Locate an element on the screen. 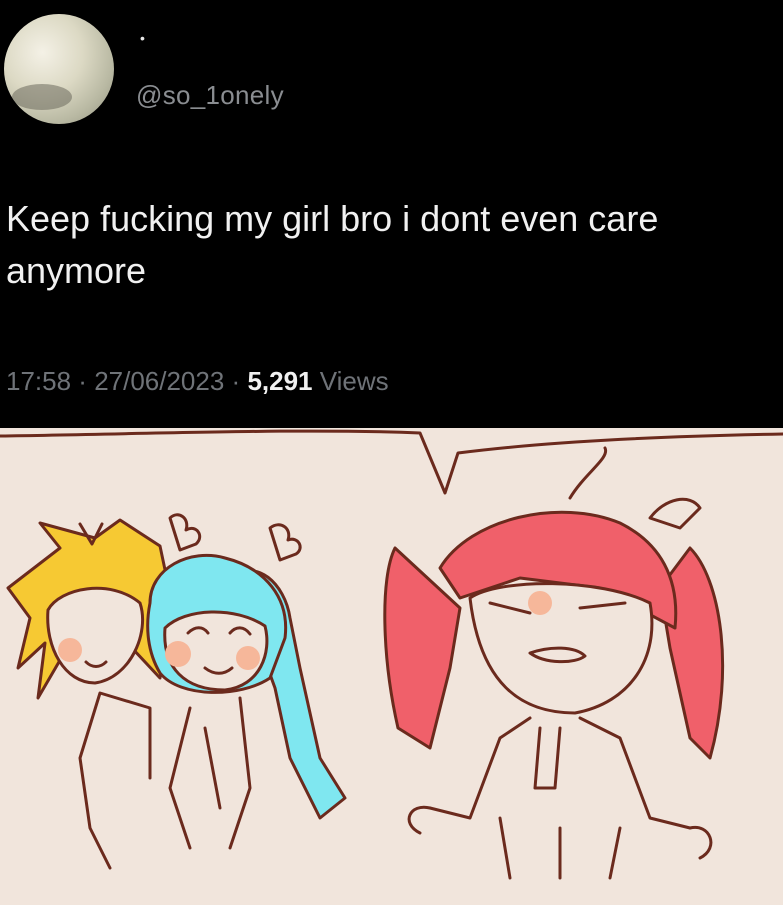  avatar is located at coordinates (59, 69).